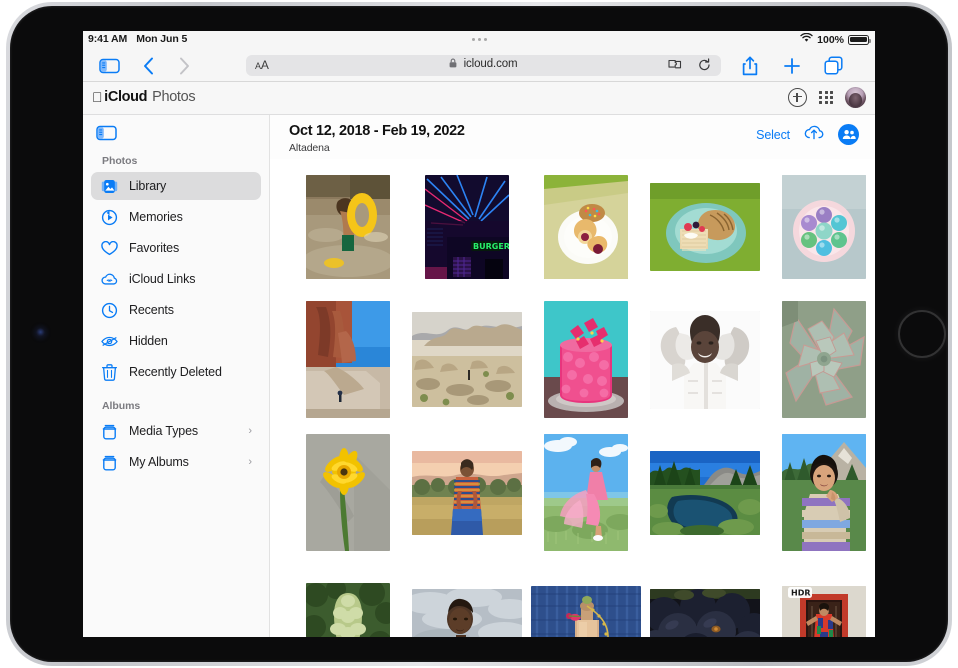  I want to click on sidebar-item-label: Recents, so click(151, 310).